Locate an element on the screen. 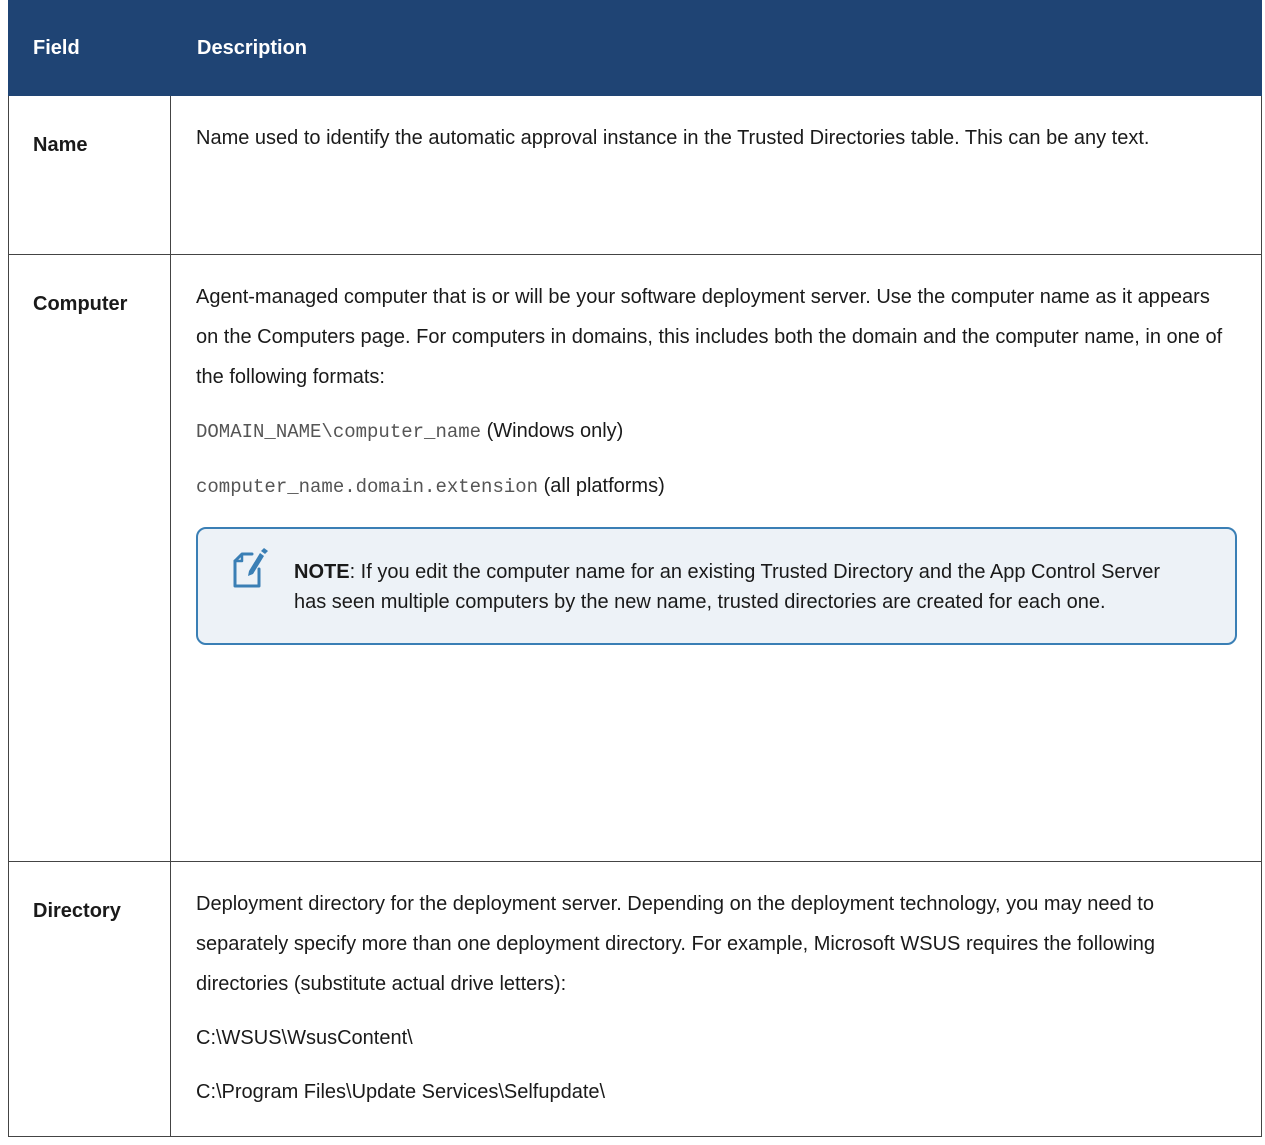  header-field: Field is located at coordinates (89, 48).